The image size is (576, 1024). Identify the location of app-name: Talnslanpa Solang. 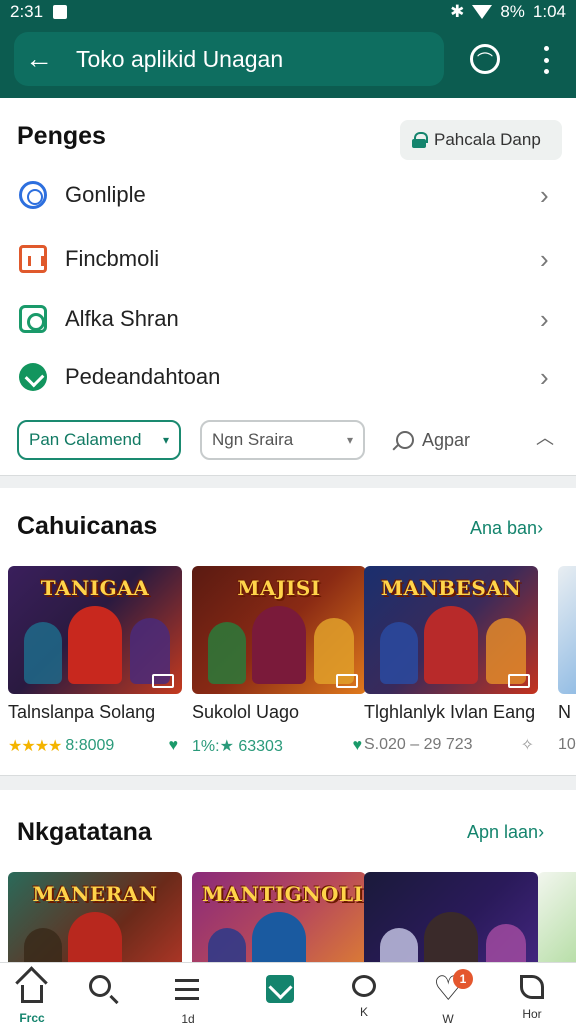
(82, 712).